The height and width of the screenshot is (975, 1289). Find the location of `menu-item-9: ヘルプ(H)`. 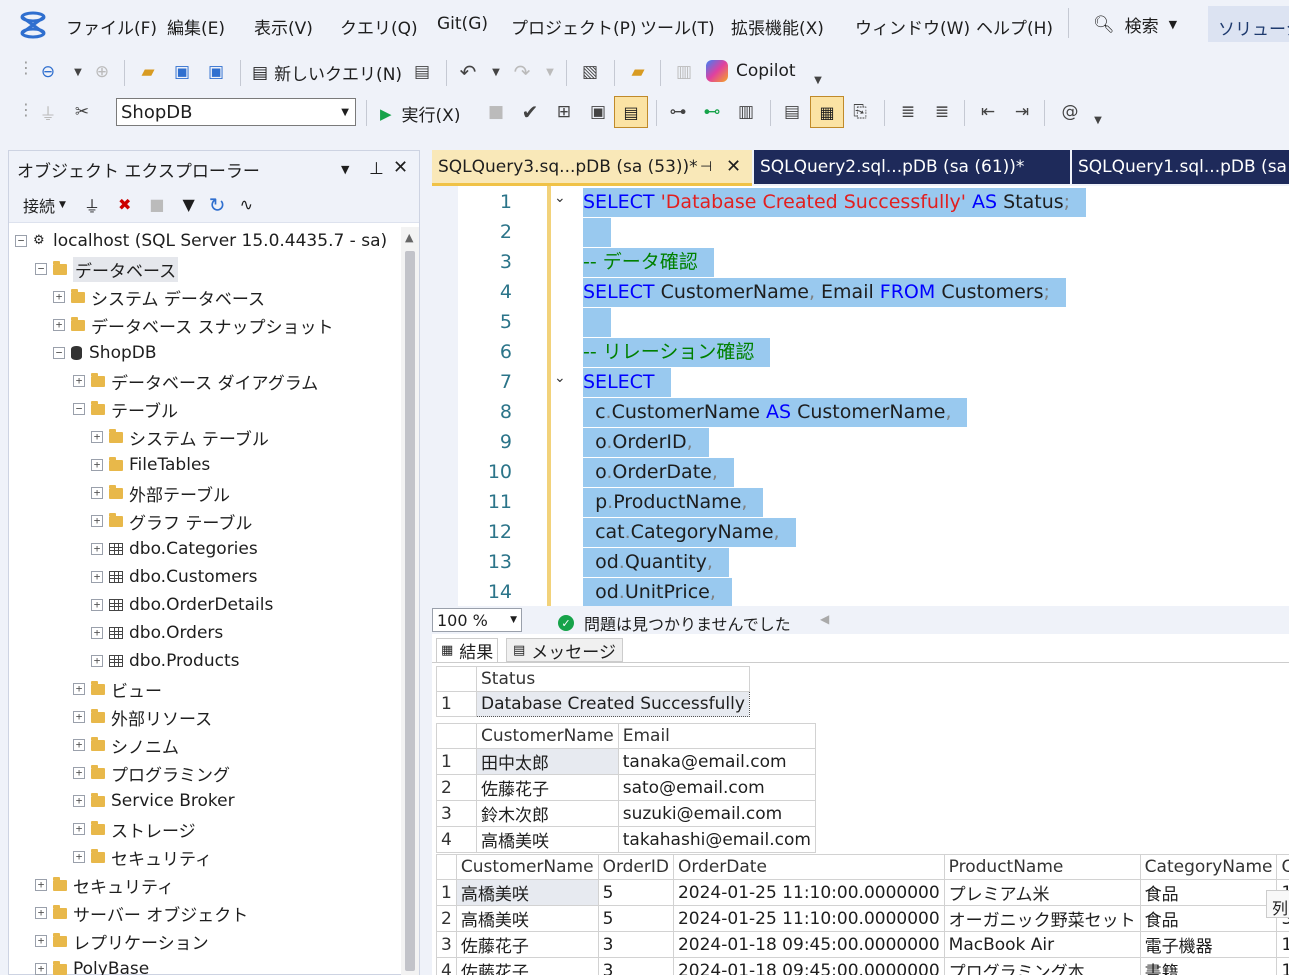

menu-item-9: ヘルプ(H) is located at coordinates (1014, 26).